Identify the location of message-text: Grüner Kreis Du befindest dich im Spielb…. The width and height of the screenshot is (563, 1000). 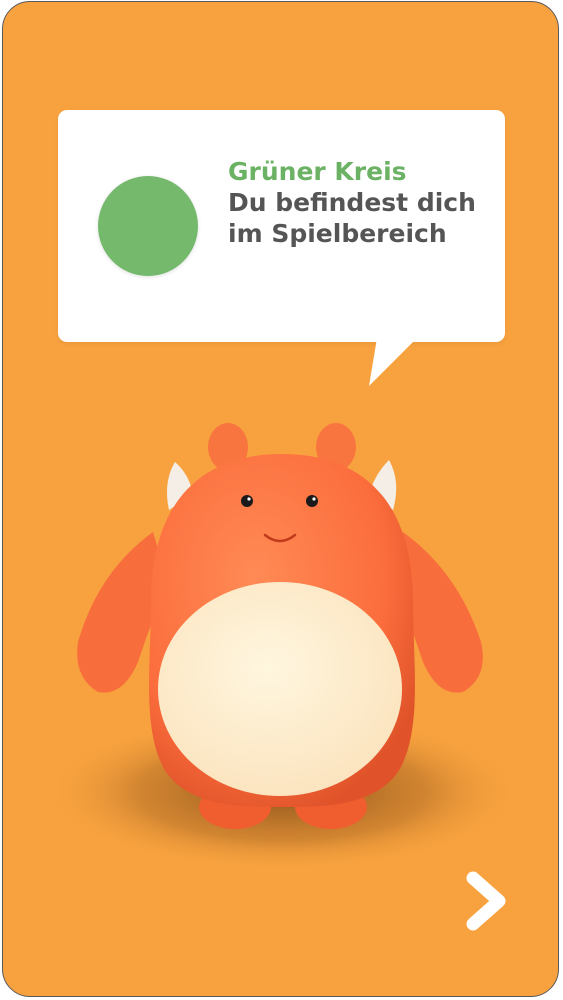
(358, 202).